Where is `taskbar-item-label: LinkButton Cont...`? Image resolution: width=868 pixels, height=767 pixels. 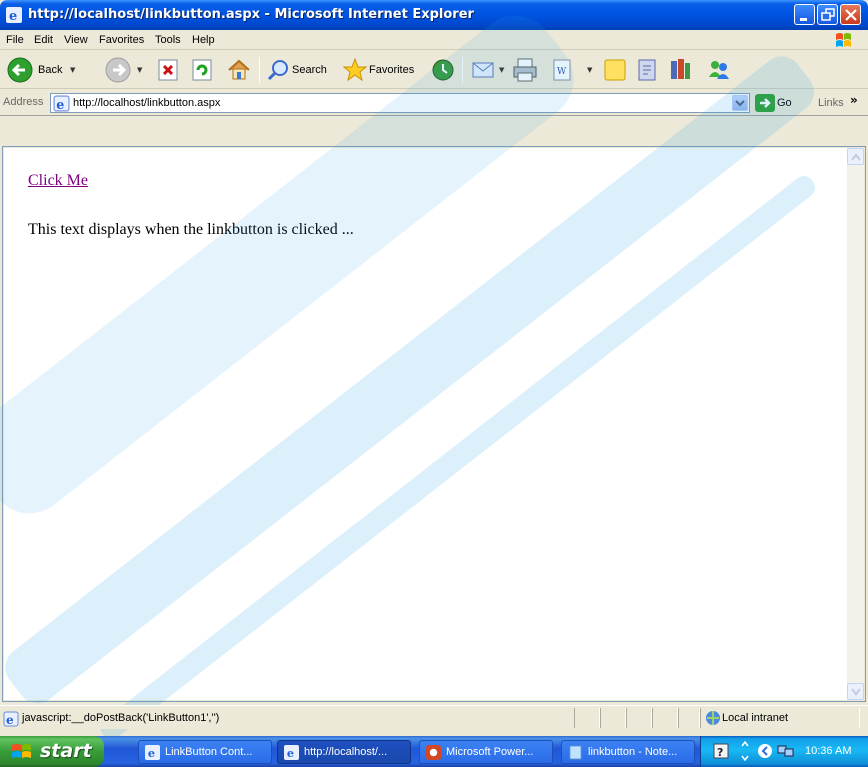 taskbar-item-label: LinkButton Cont... is located at coordinates (209, 752).